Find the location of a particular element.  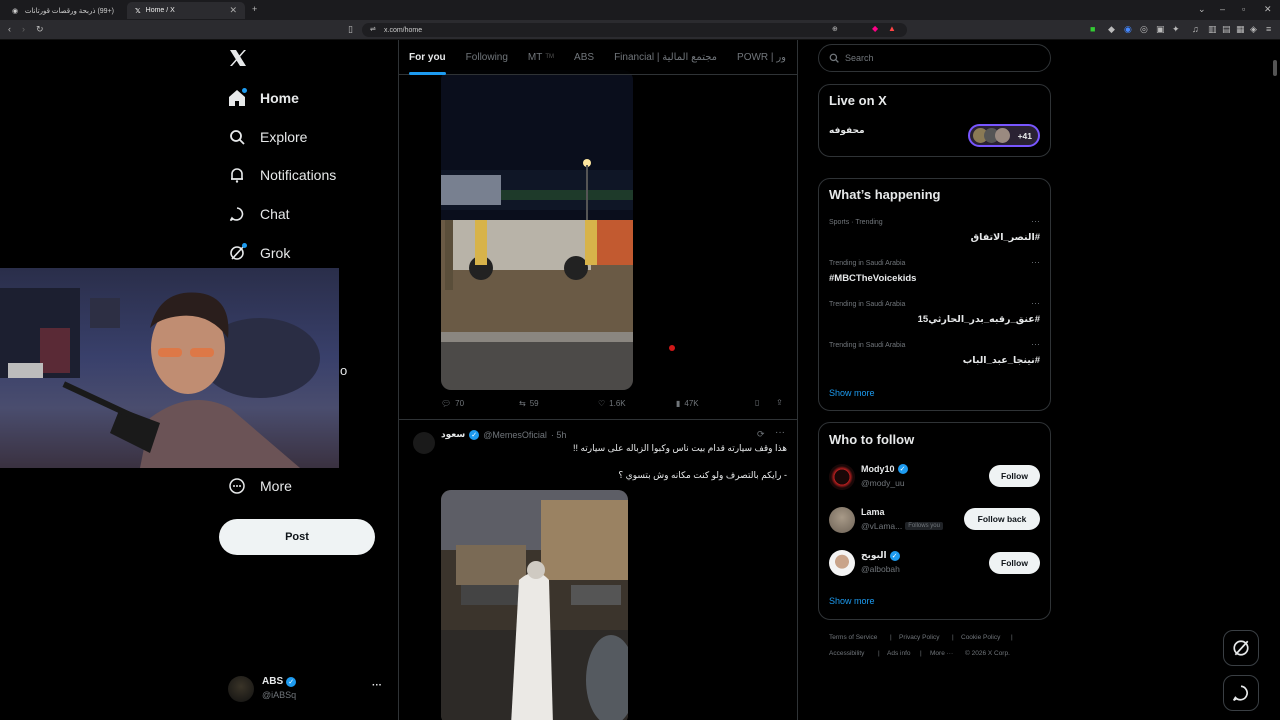

footer-link: Cookie Policy is located at coordinates (980, 637).